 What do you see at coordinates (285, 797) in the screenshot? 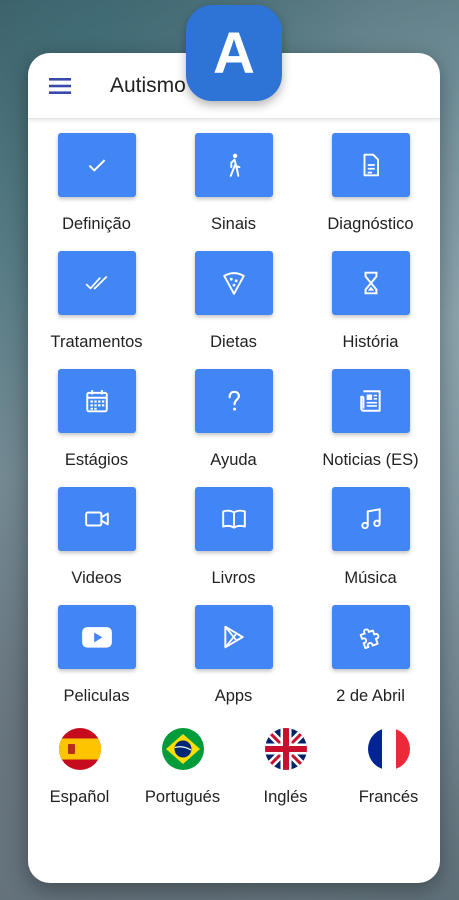
I see `language-label: Inglés` at bounding box center [285, 797].